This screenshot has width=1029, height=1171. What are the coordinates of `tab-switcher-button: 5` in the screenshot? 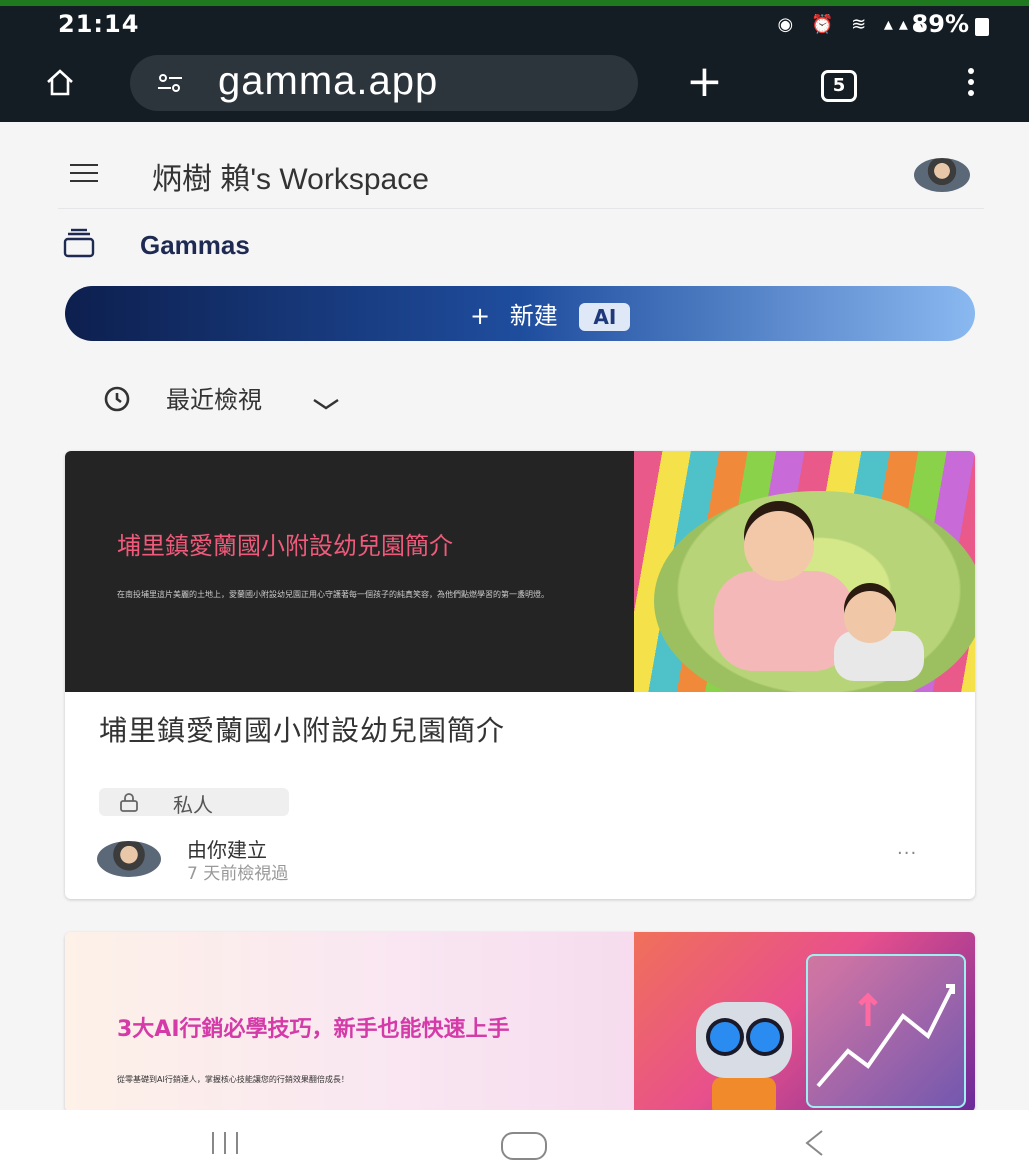 It's located at (839, 86).